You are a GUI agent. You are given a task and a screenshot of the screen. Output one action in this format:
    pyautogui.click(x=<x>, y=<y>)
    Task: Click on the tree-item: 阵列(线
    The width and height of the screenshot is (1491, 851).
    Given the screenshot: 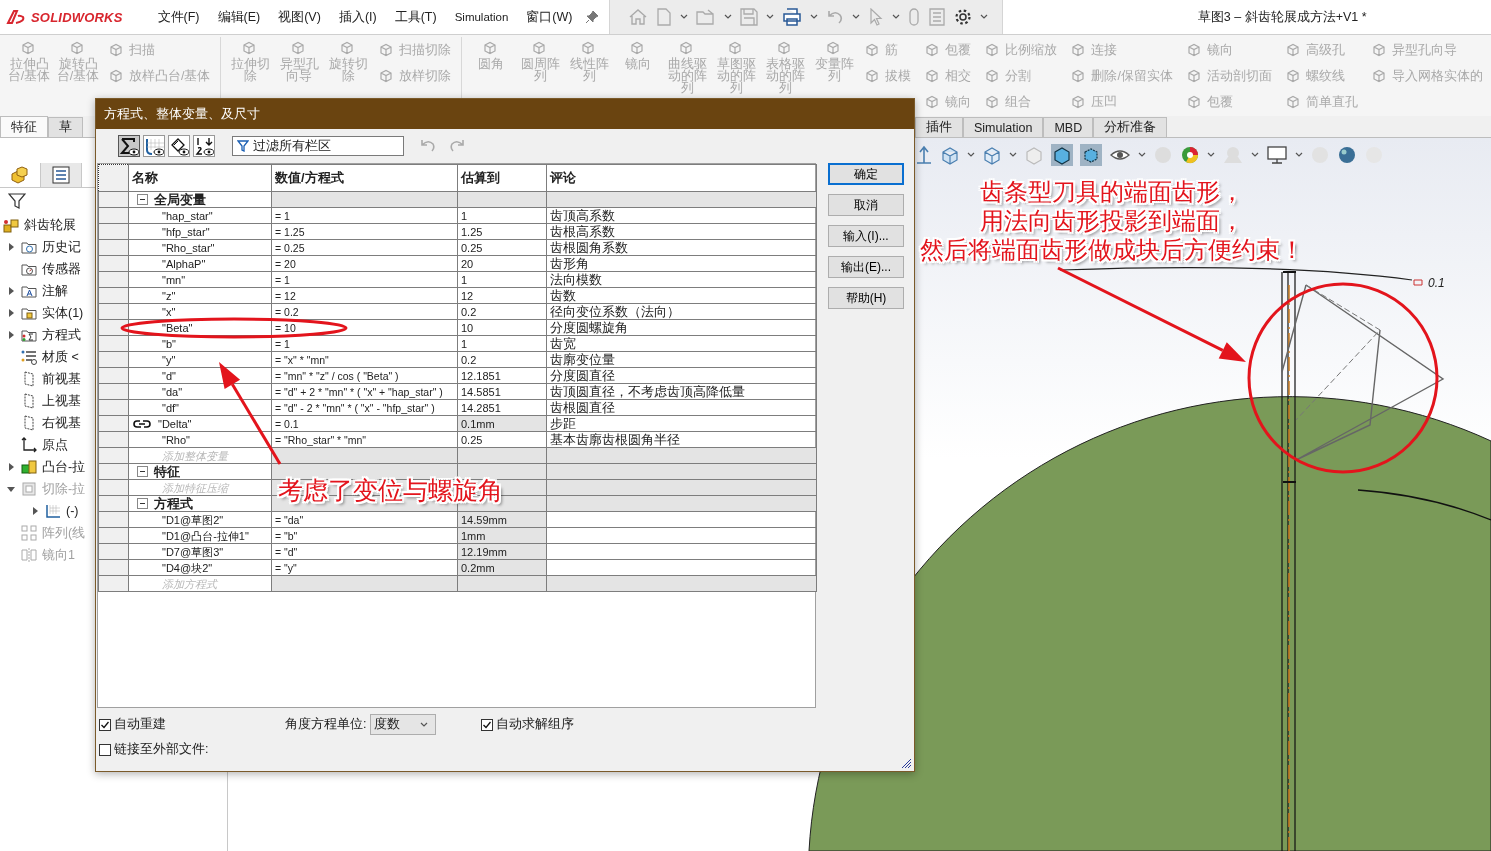 What is the action you would take?
    pyautogui.click(x=64, y=533)
    